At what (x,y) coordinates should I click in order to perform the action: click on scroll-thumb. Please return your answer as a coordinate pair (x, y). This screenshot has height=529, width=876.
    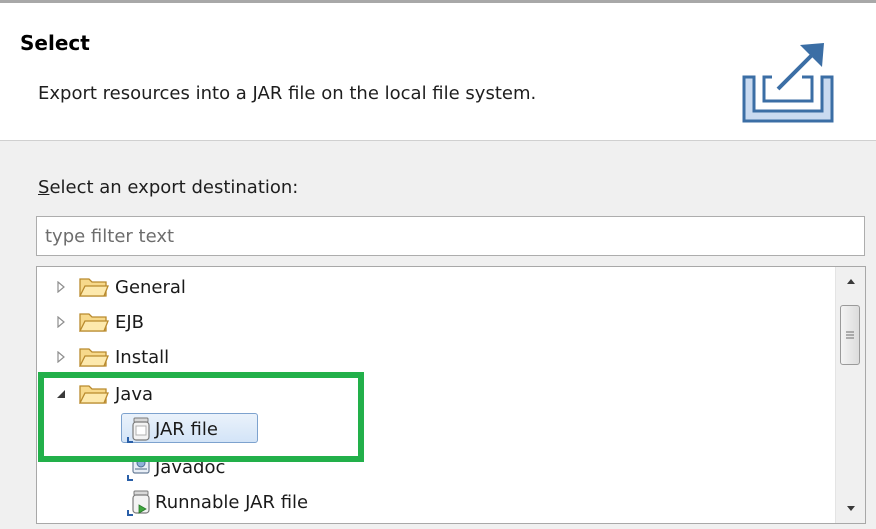
    Looking at the image, I should click on (850, 335).